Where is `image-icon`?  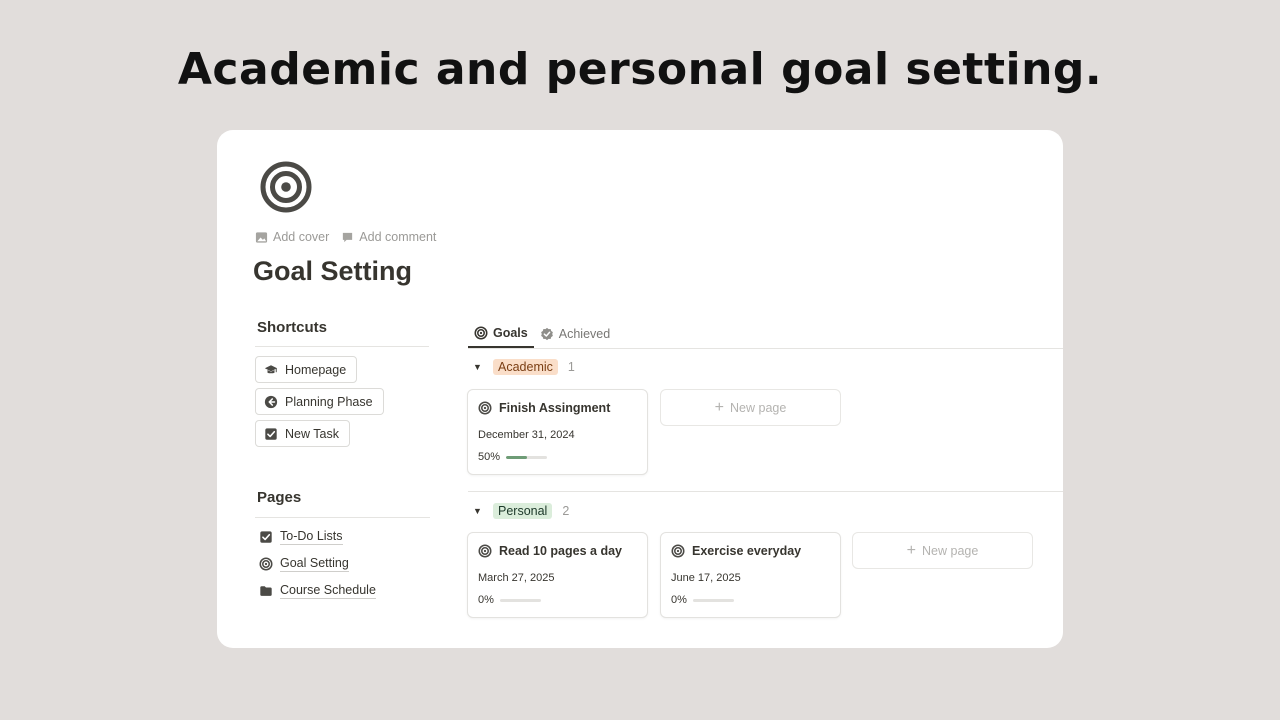 image-icon is located at coordinates (261, 237).